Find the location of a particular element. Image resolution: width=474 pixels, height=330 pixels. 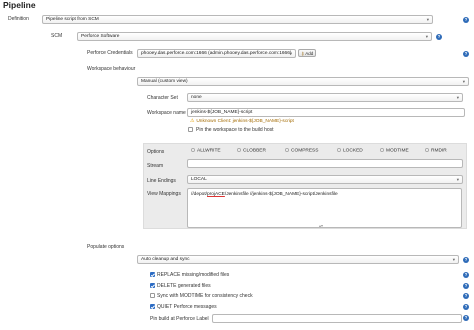

options-label: Options is located at coordinates (156, 152).